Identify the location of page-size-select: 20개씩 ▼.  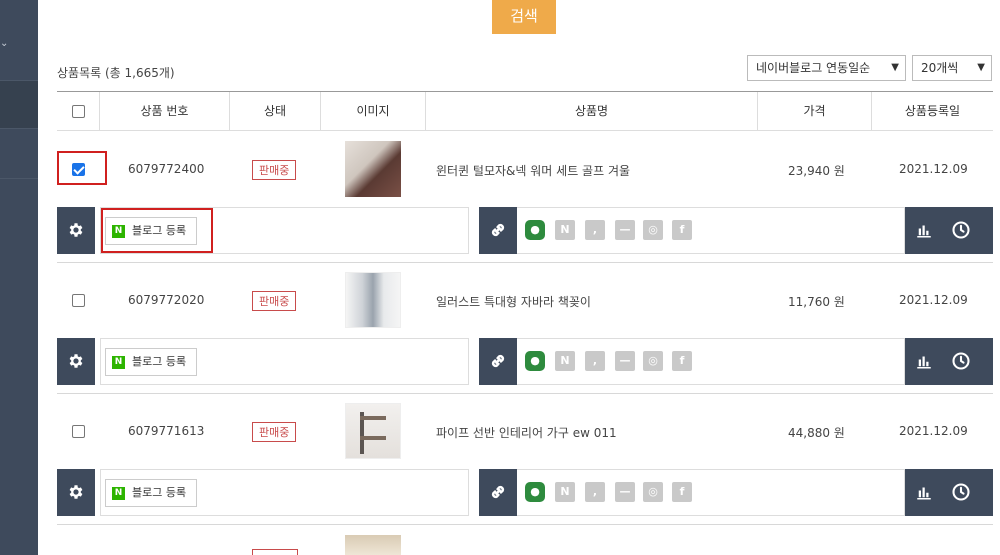
(952, 68).